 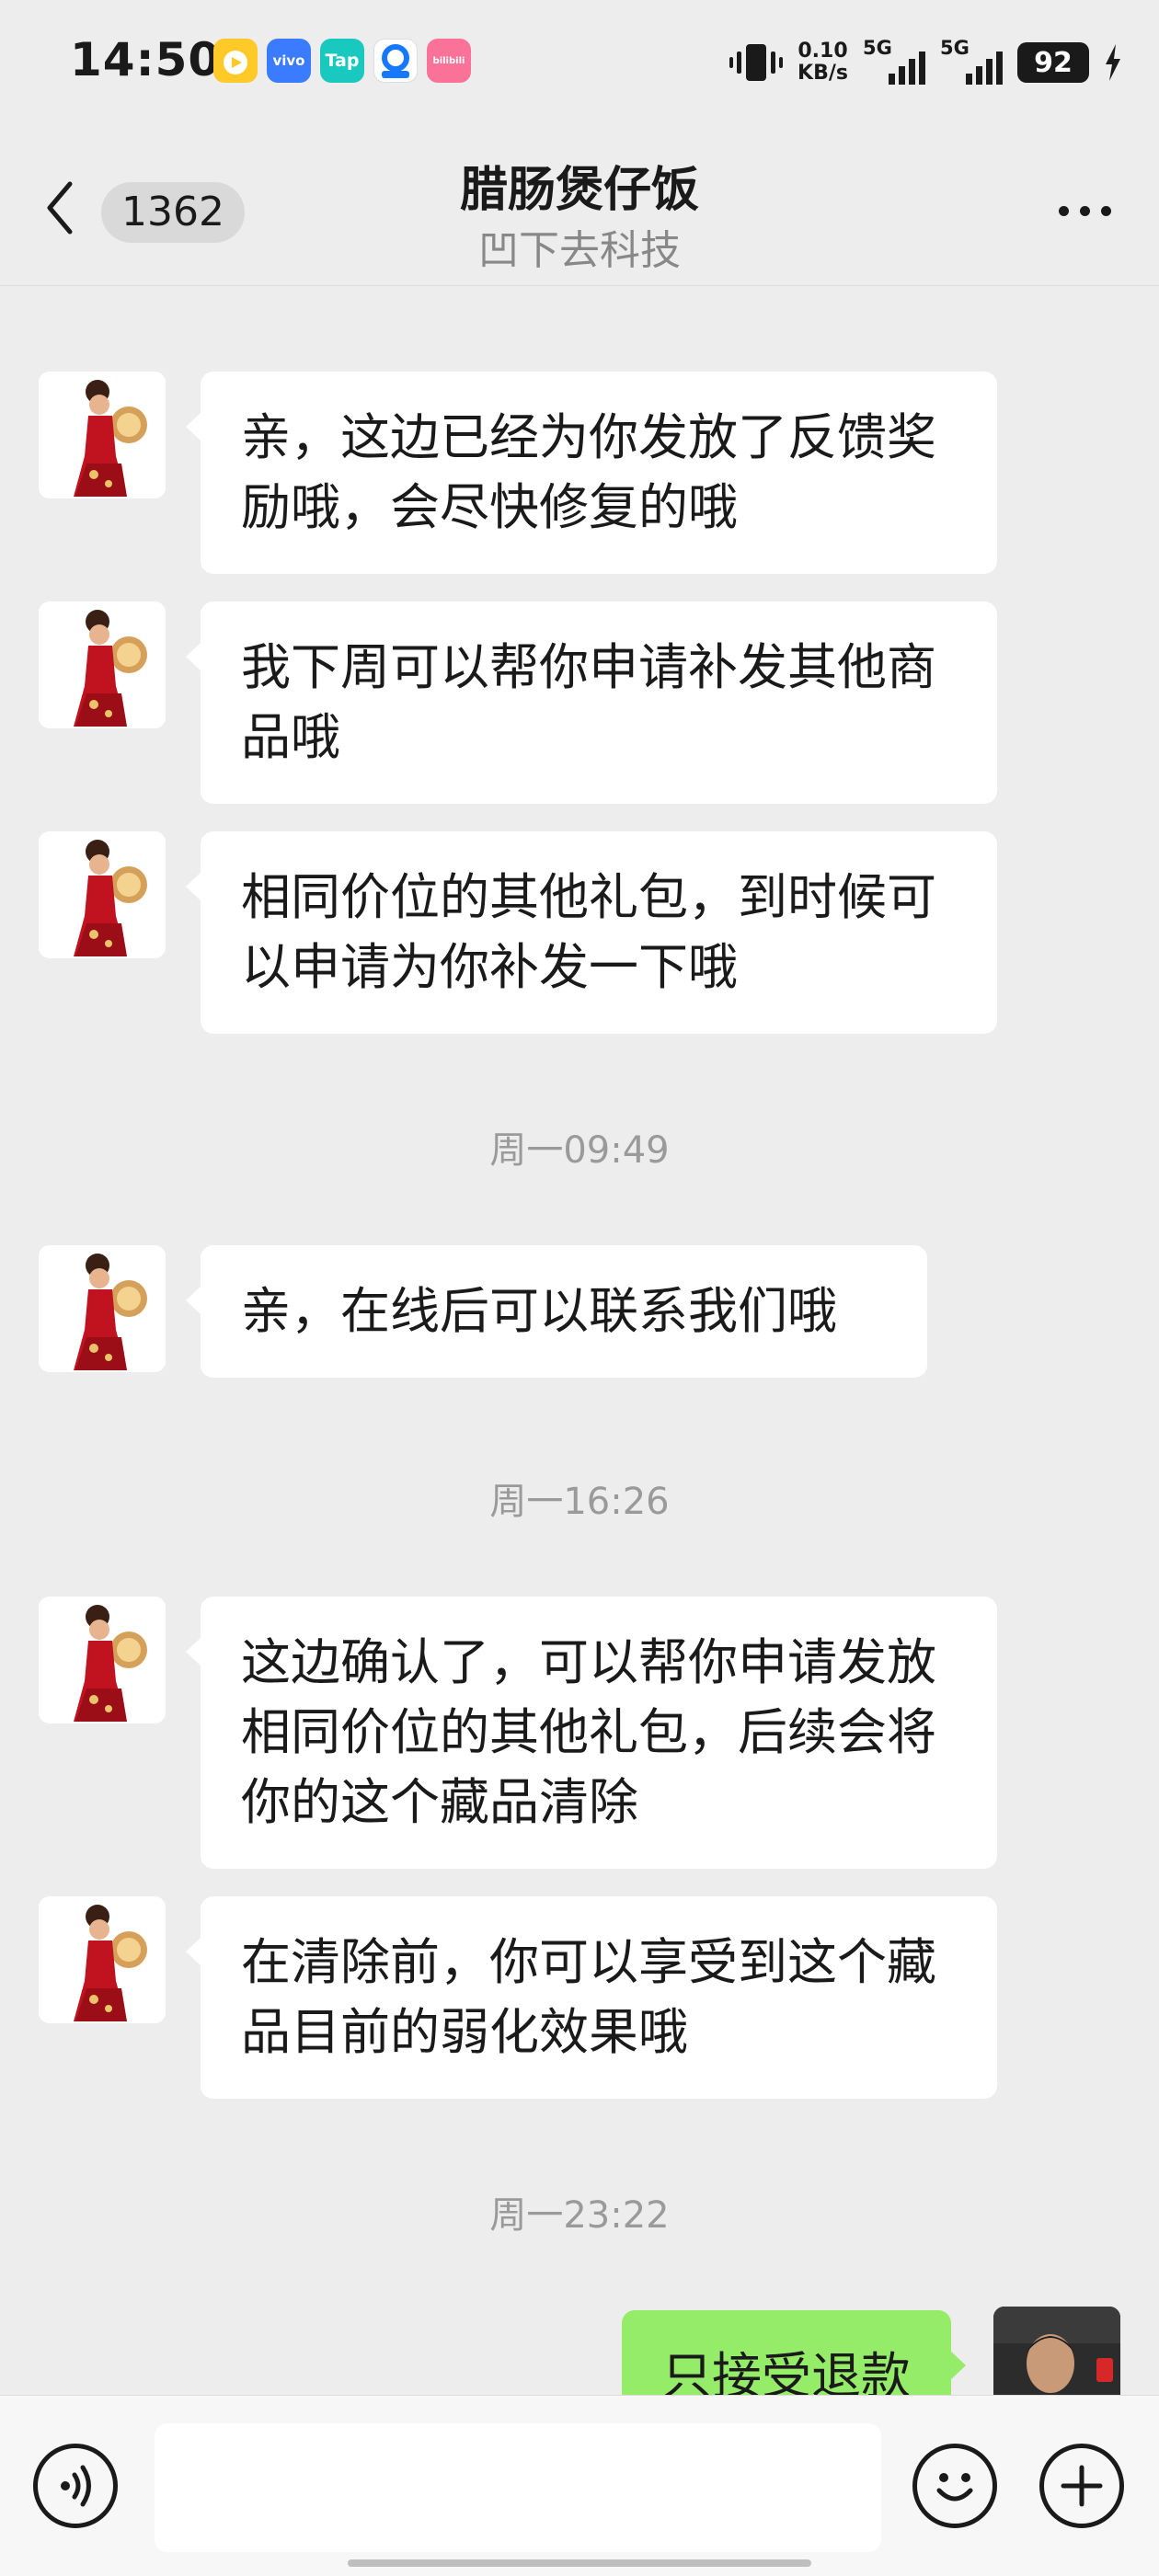 I want to click on signal-2-icon: 5G, so click(x=971, y=63).